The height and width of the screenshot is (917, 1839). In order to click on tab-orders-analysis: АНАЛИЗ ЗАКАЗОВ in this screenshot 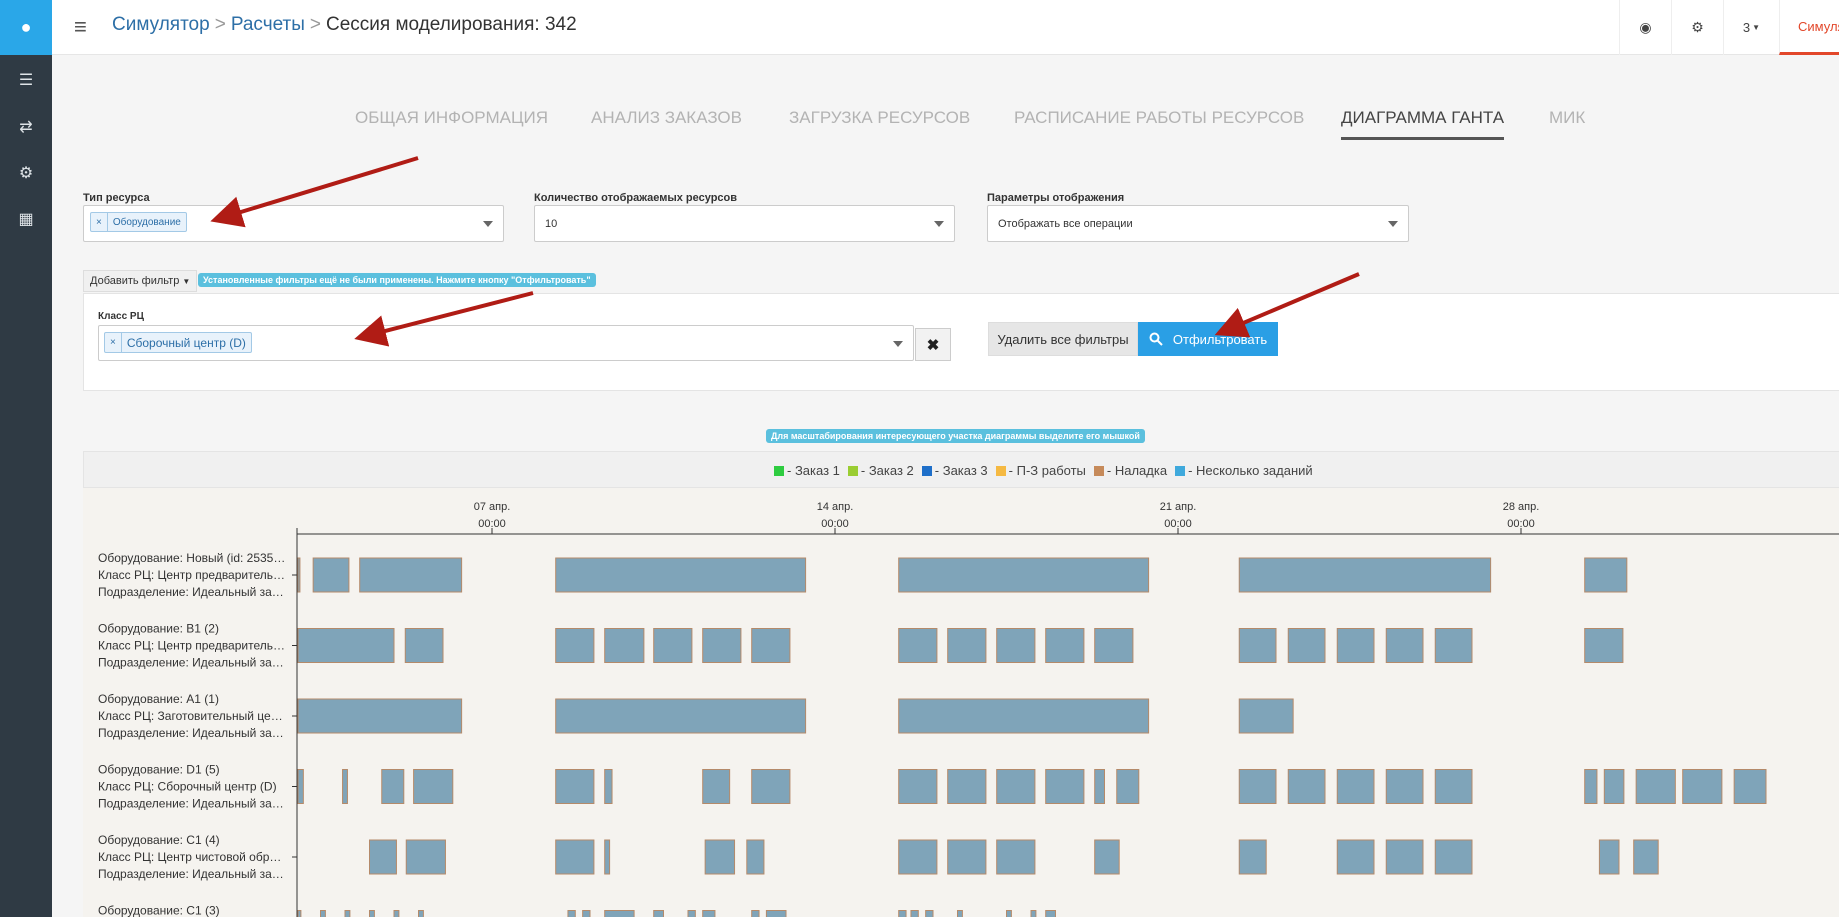, I will do `click(666, 124)`.